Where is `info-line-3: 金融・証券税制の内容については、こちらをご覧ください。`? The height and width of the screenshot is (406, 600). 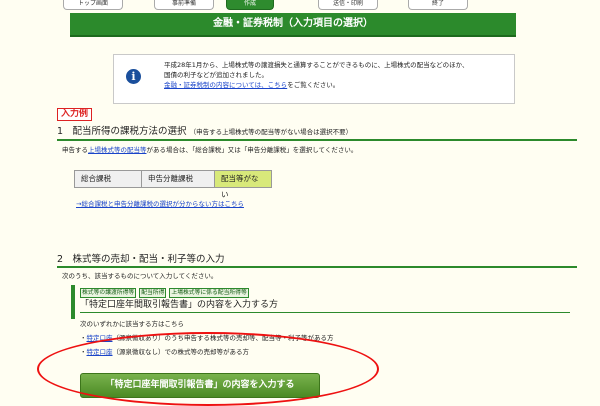
info-line-3: 金融・証券税制の内容については、こちらをご覧ください。 is located at coordinates (316, 85).